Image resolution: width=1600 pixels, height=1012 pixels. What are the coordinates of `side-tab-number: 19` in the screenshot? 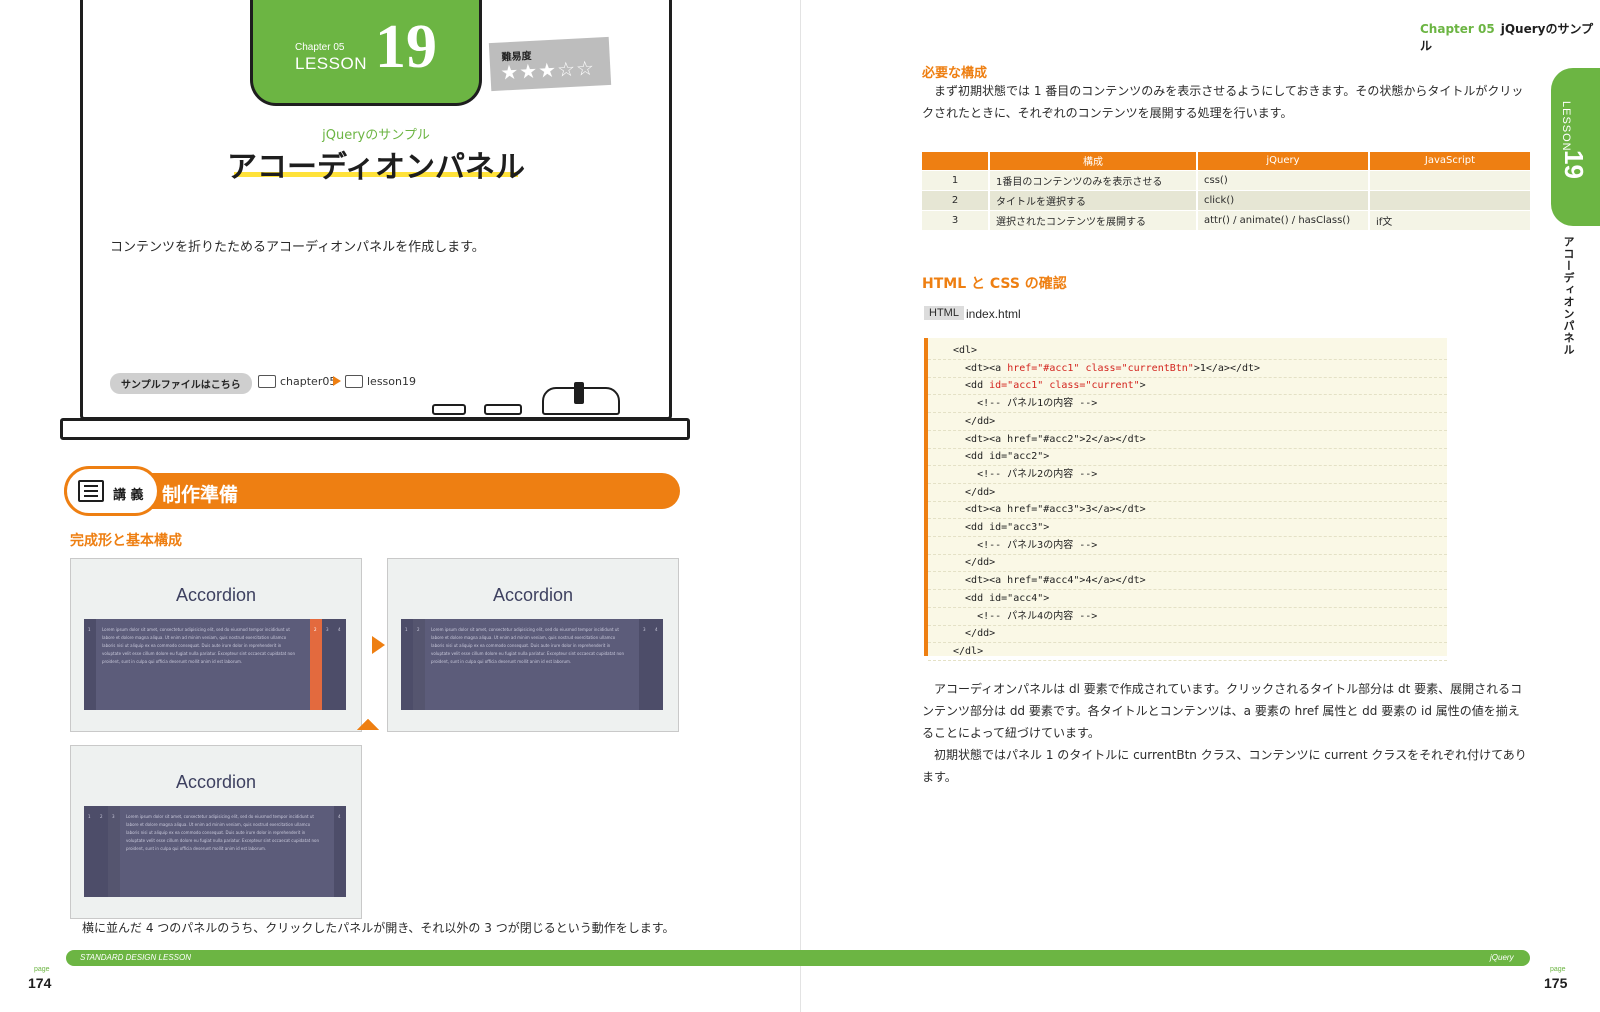 It's located at (1574, 164).